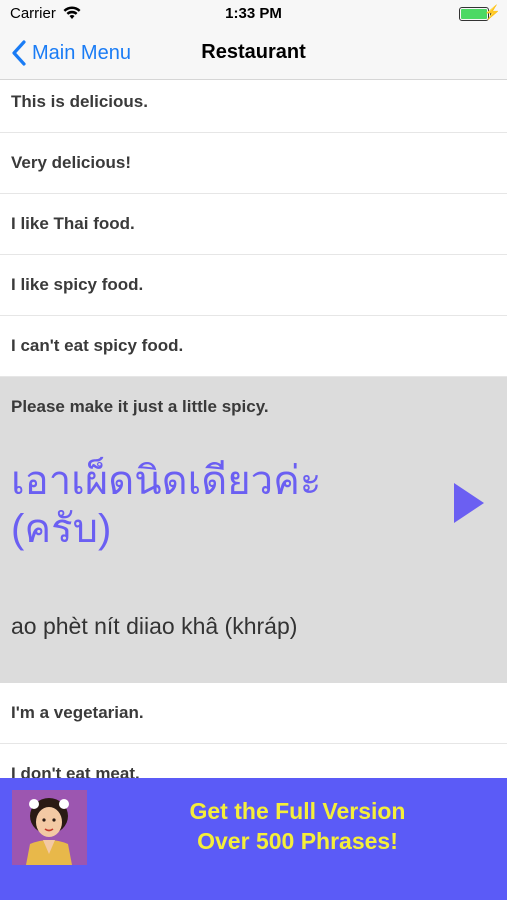 This screenshot has height=900, width=507. I want to click on phrase-row: I can't eat spicy food., so click(253, 346).